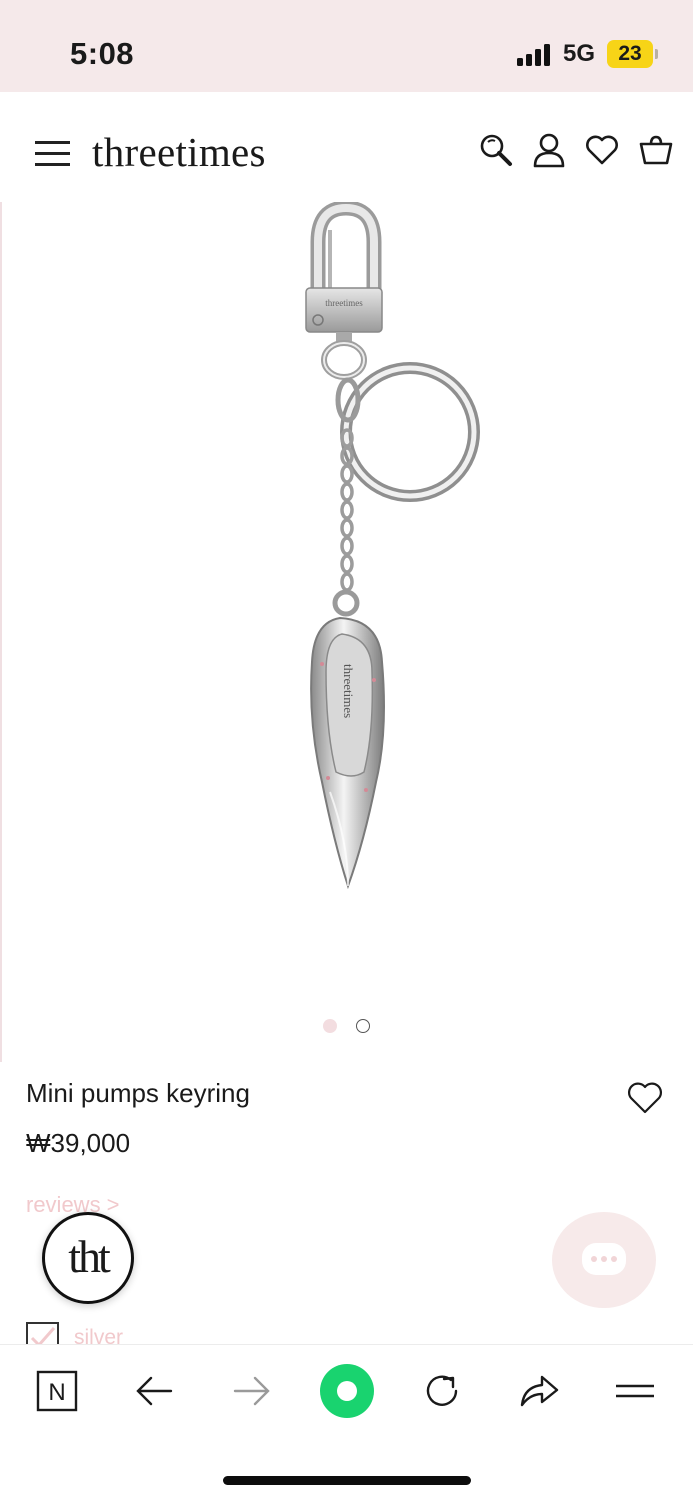 The height and width of the screenshot is (1500, 693). What do you see at coordinates (635, 1391) in the screenshot?
I see `browser-menu-icon` at bounding box center [635, 1391].